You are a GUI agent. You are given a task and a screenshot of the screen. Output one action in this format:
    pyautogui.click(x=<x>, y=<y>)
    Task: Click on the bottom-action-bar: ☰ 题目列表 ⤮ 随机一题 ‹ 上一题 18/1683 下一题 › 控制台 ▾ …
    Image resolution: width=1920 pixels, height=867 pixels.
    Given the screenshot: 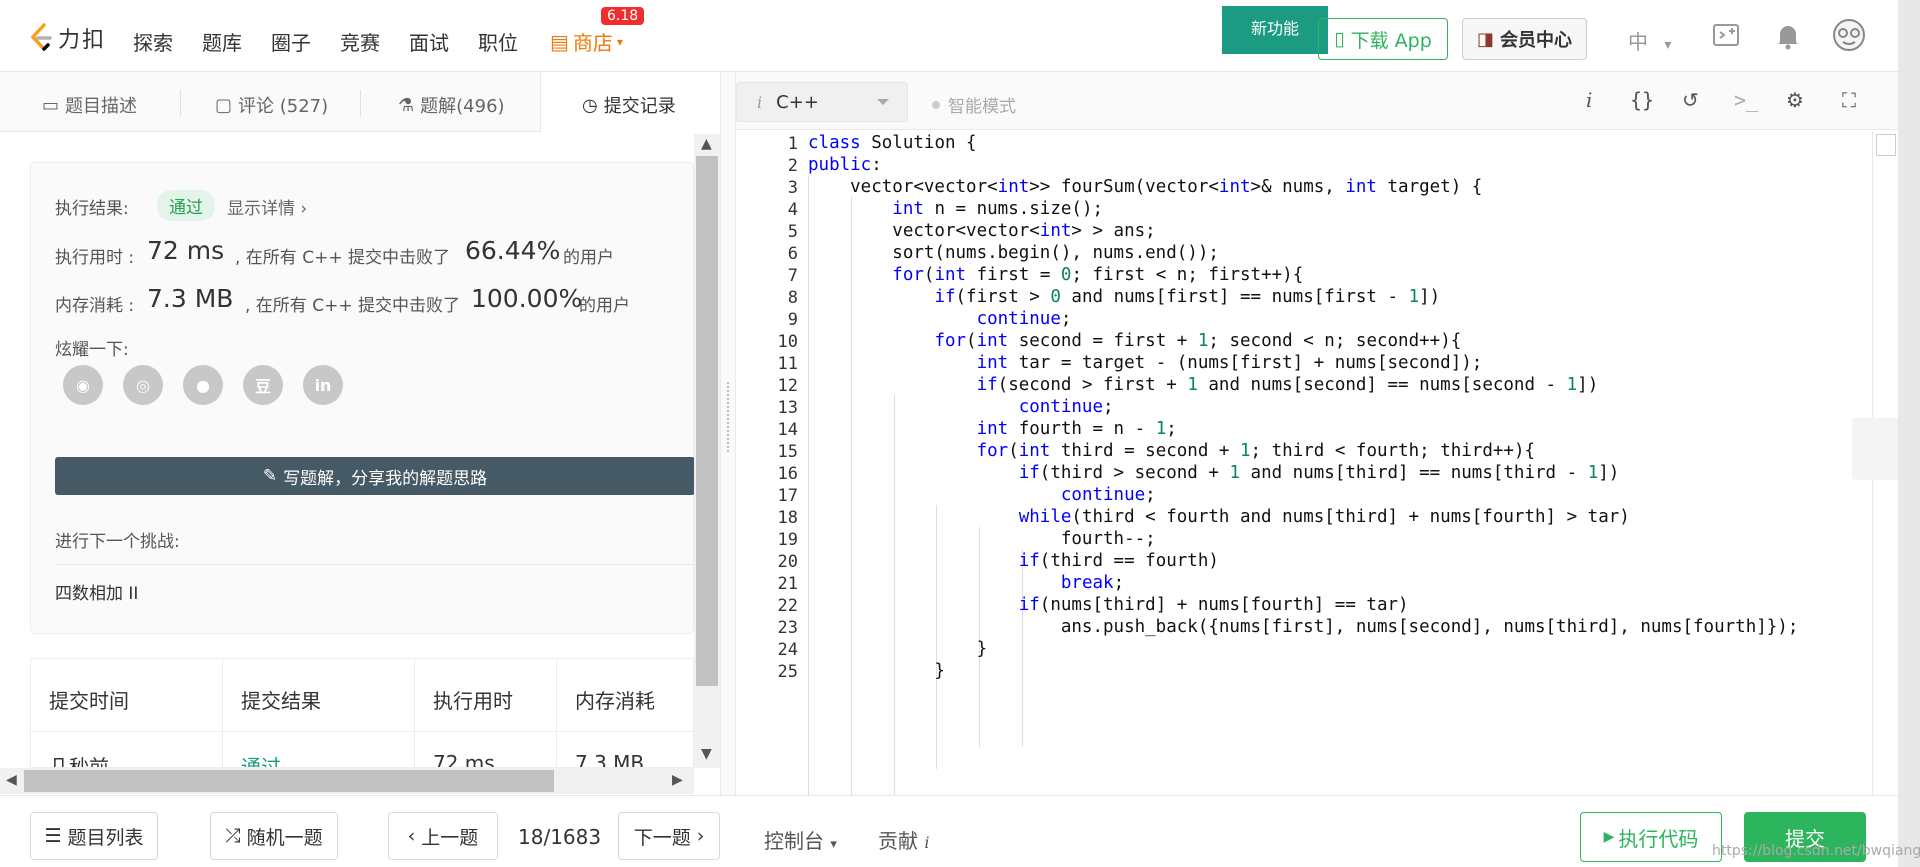 What is the action you would take?
    pyautogui.click(x=960, y=831)
    